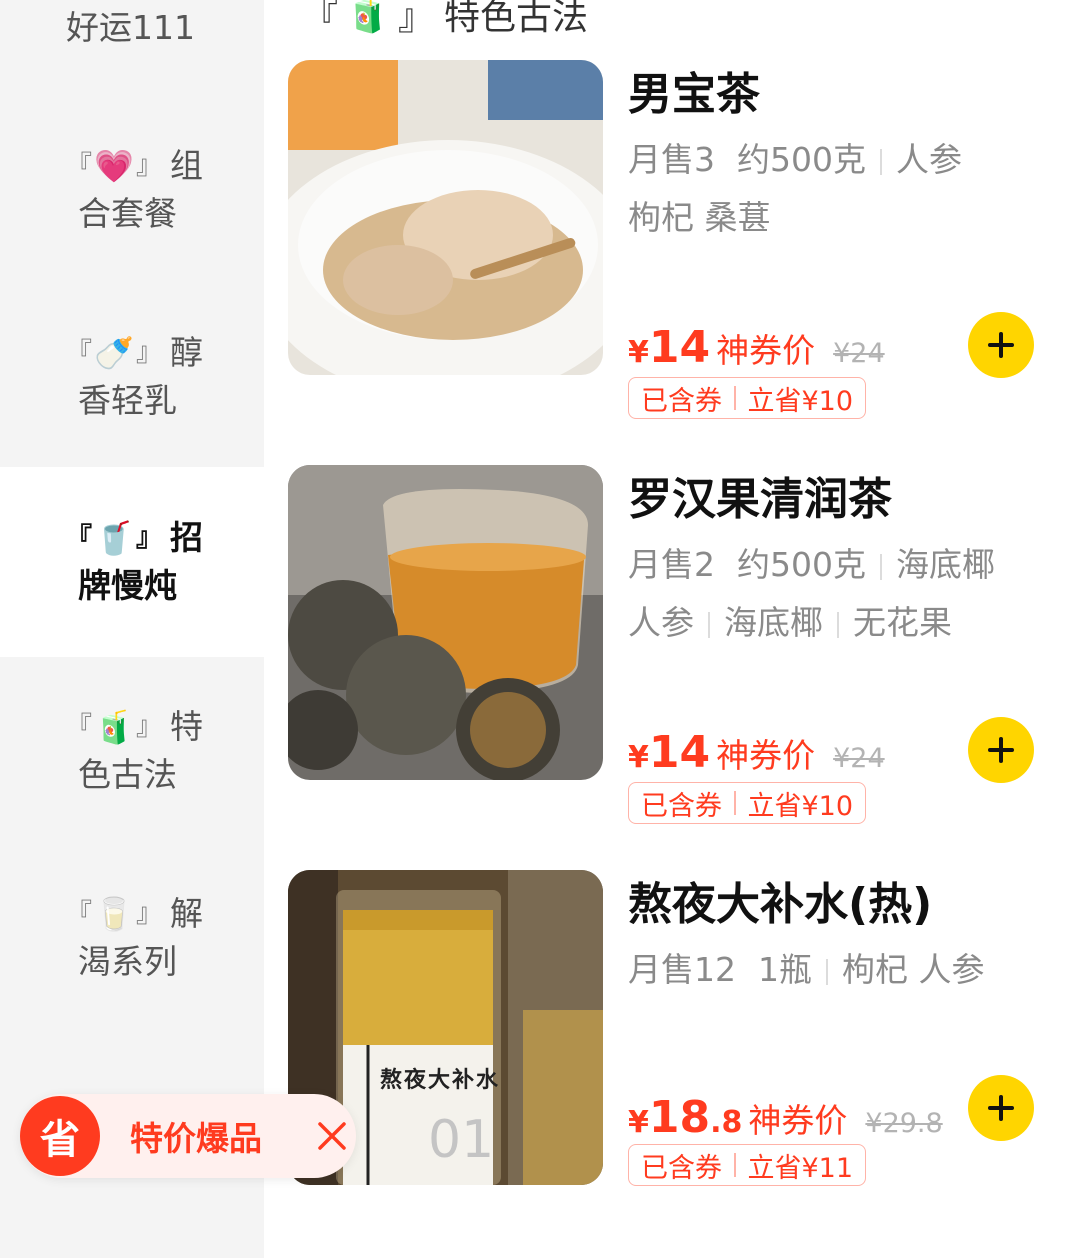  I want to click on product-info: 男宝茶 月售3 约500克 人参 枸杞 桑葚, so click(833, 153).